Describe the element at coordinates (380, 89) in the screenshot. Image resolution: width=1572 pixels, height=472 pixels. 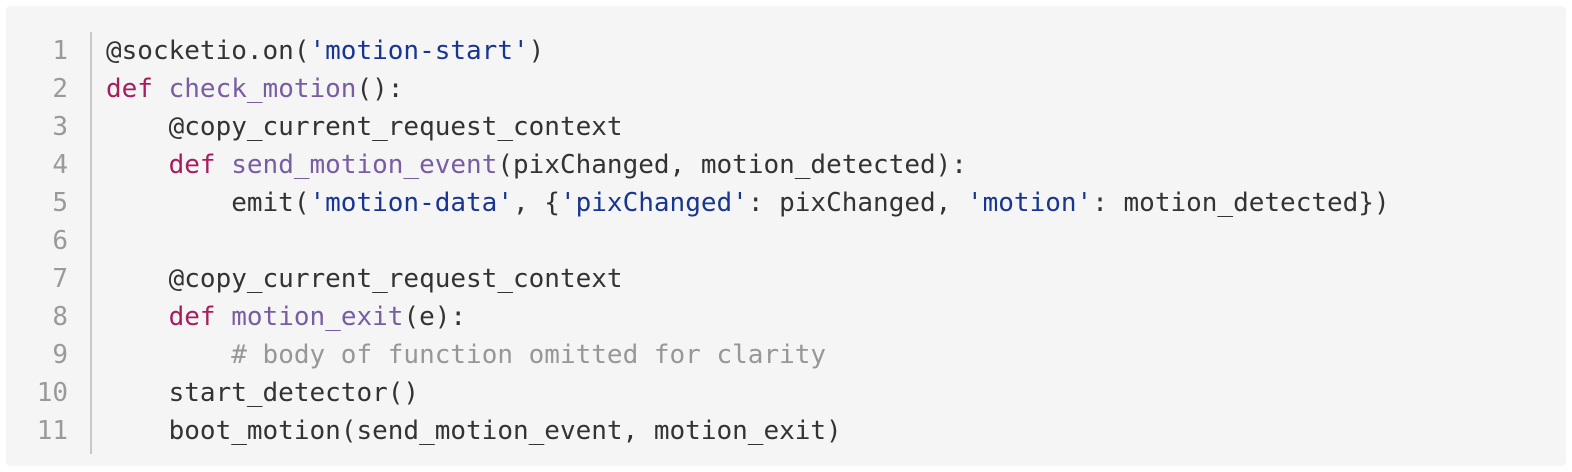
I see `code-token: ():` at that location.